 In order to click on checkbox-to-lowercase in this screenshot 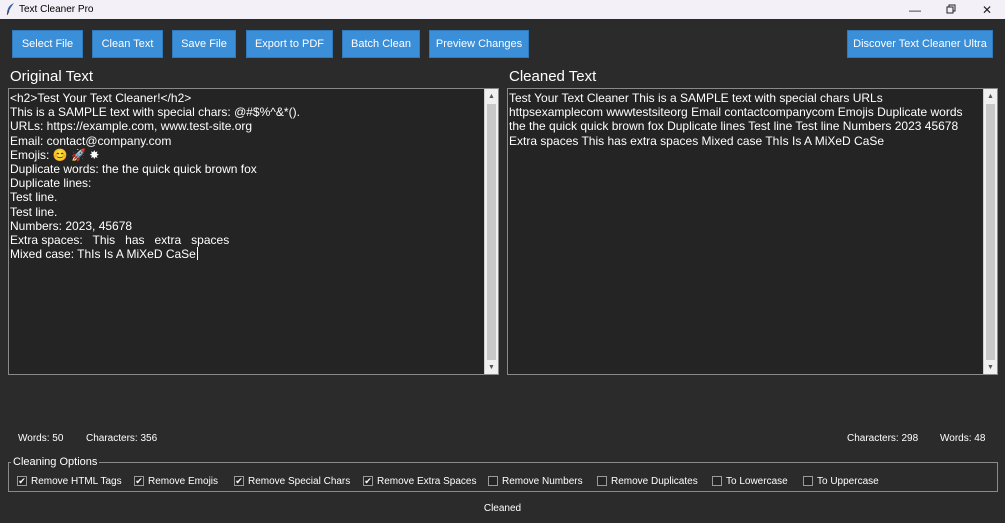, I will do `click(717, 481)`.